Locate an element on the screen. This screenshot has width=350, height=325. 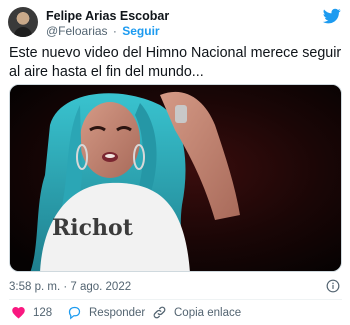
info-icon is located at coordinates (333, 286).